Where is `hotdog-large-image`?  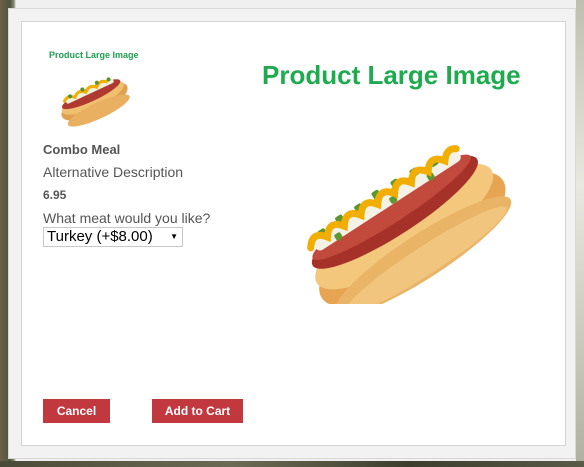 hotdog-large-image is located at coordinates (409, 224).